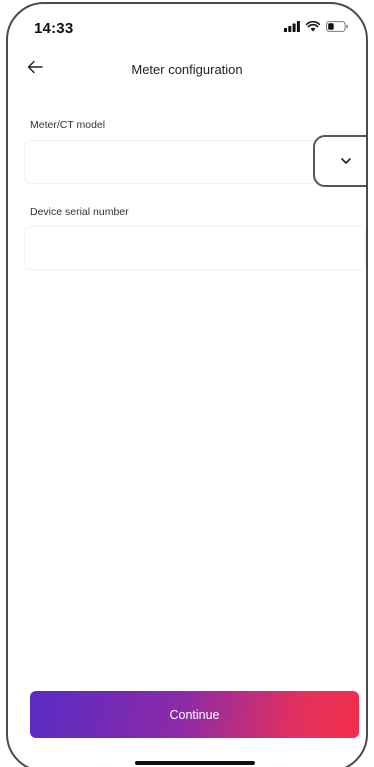 This screenshot has width=374, height=767. I want to click on home-indicator, so click(195, 763).